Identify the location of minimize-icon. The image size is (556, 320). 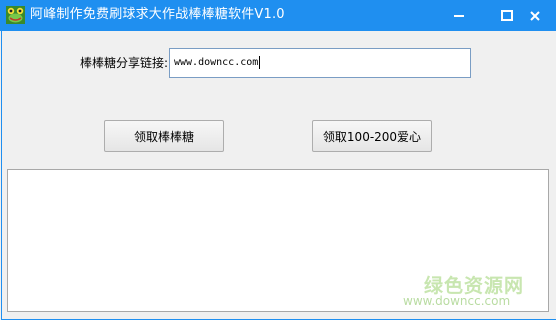
(459, 15).